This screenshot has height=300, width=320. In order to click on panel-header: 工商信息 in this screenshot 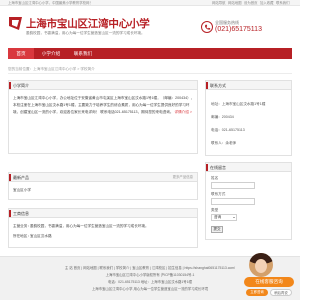, I will do `click(103, 213)`.